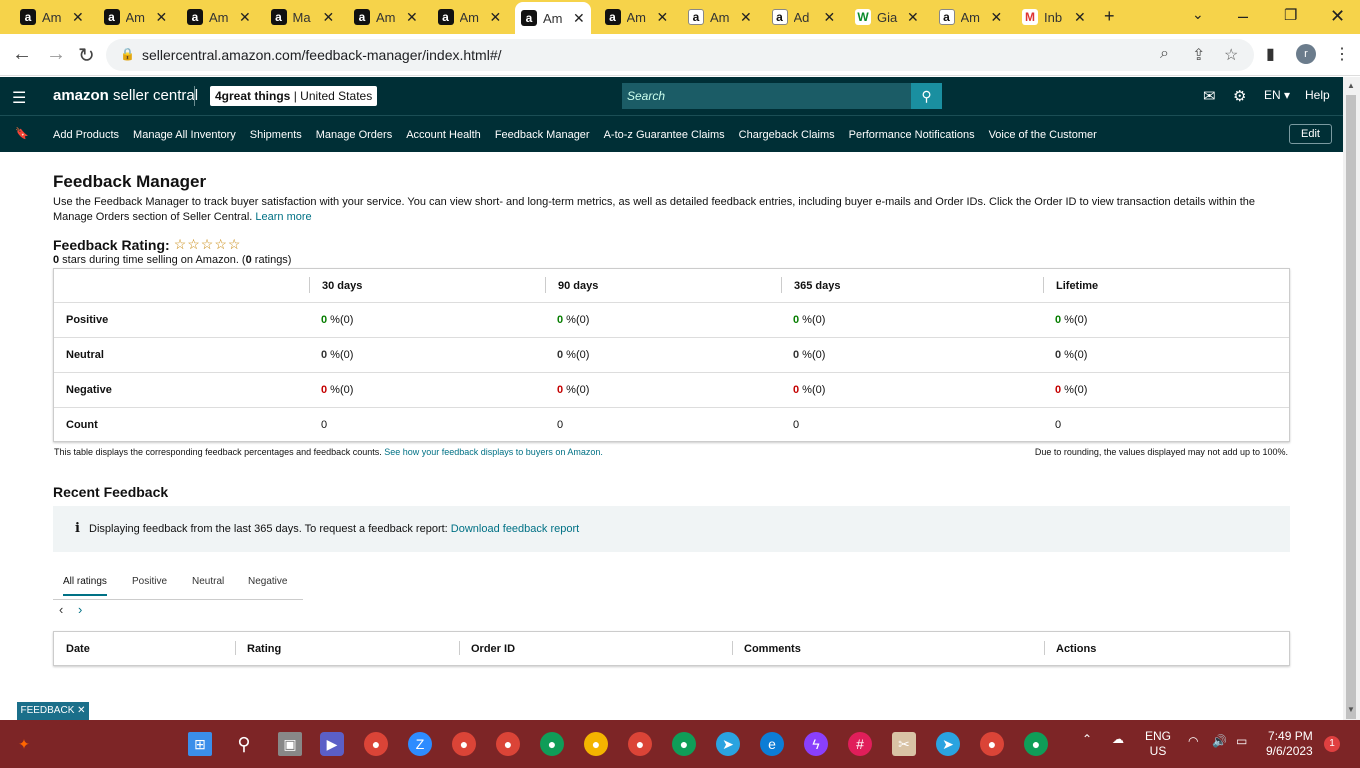 The image size is (1360, 768). What do you see at coordinates (86, 135) in the screenshot?
I see `nav-link: Add Products` at bounding box center [86, 135].